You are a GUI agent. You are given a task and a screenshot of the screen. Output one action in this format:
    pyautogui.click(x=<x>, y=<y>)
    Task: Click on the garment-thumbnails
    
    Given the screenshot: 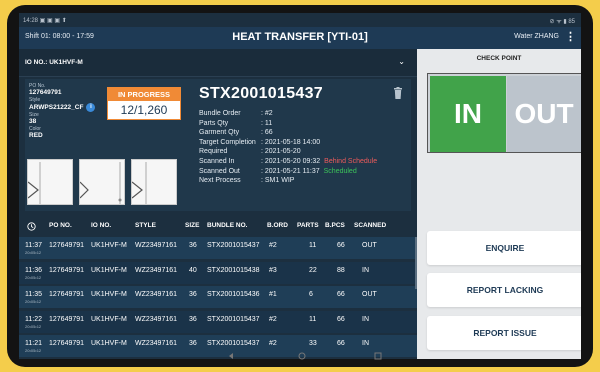 What is the action you would take?
    pyautogui.click(x=112, y=182)
    